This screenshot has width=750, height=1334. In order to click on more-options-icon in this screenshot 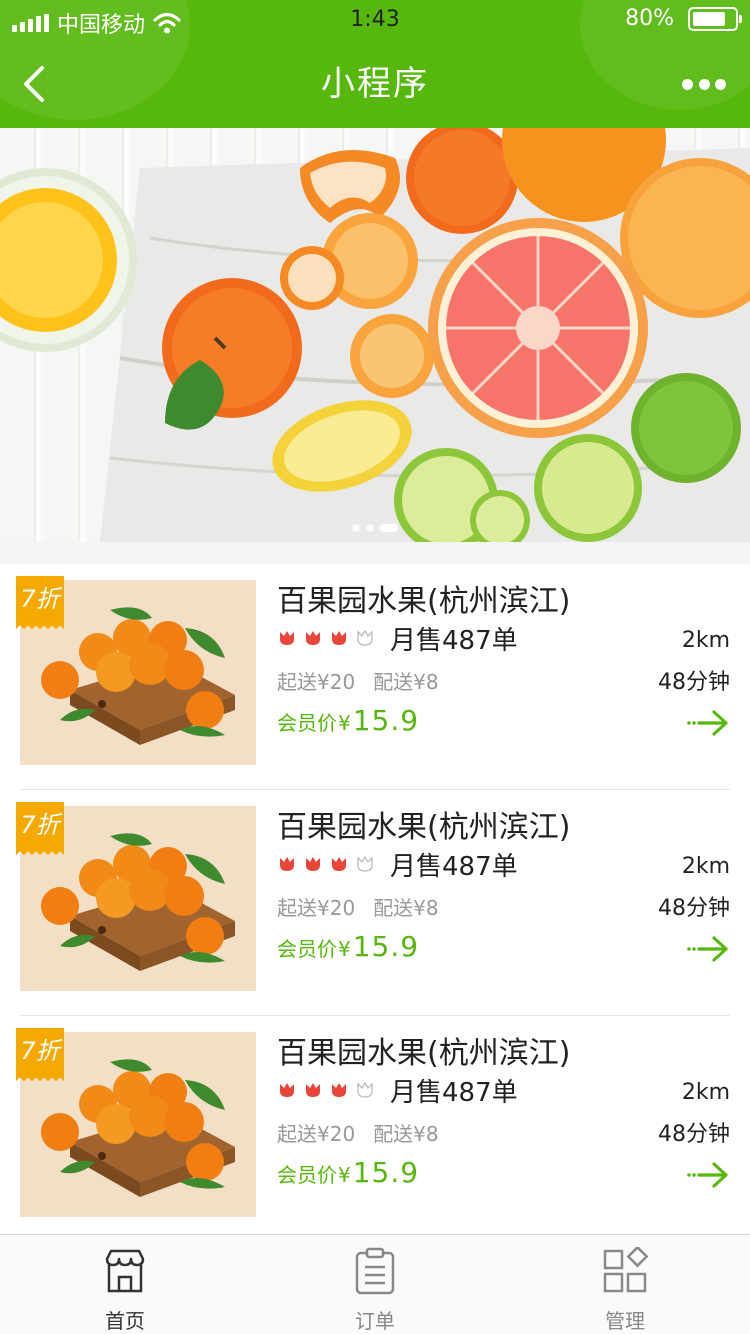, I will do `click(704, 84)`.